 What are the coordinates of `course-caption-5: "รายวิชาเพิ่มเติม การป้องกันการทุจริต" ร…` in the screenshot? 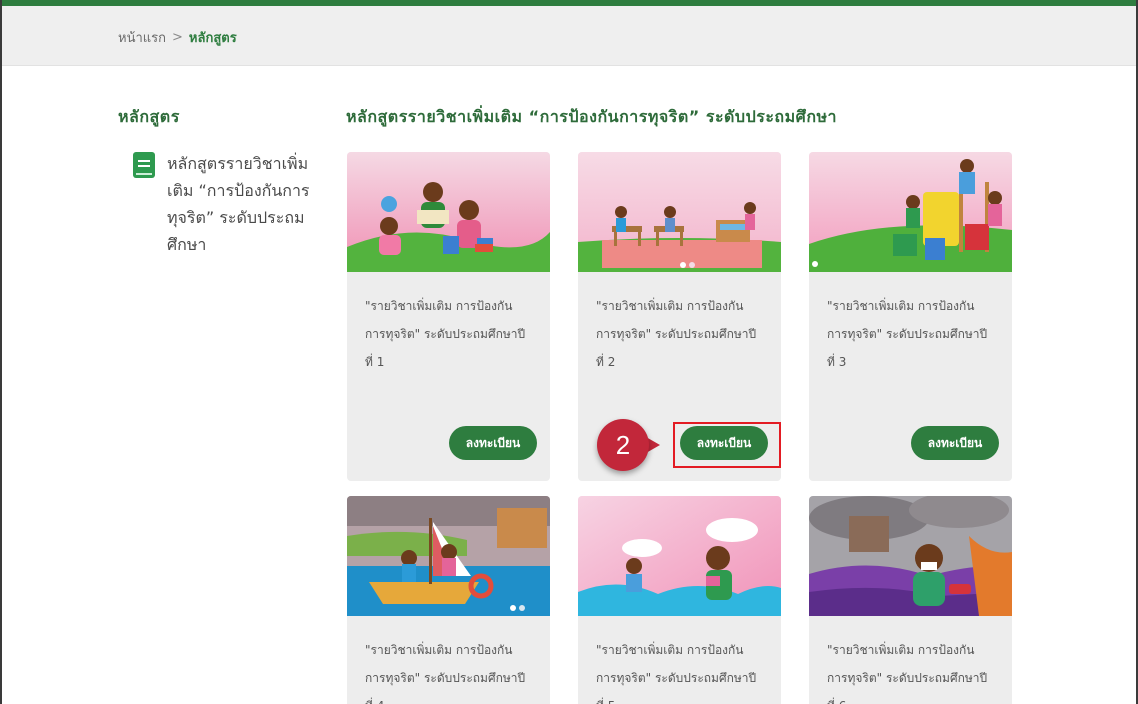 It's located at (676, 673).